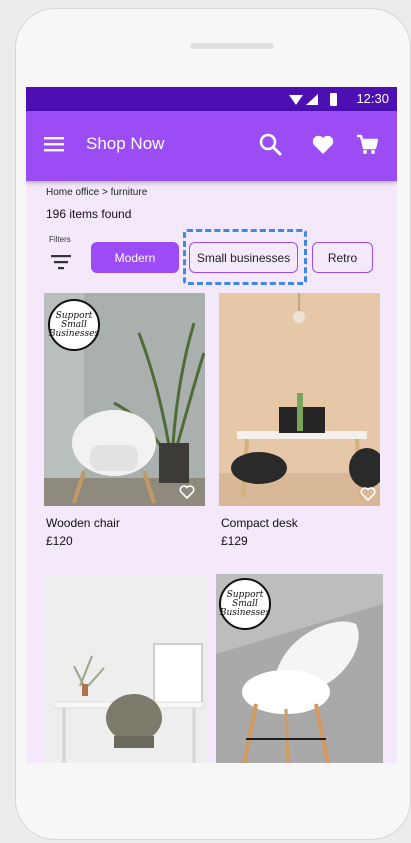 The height and width of the screenshot is (843, 411). I want to click on breadcrumb: Home office > furniture, so click(96, 192).